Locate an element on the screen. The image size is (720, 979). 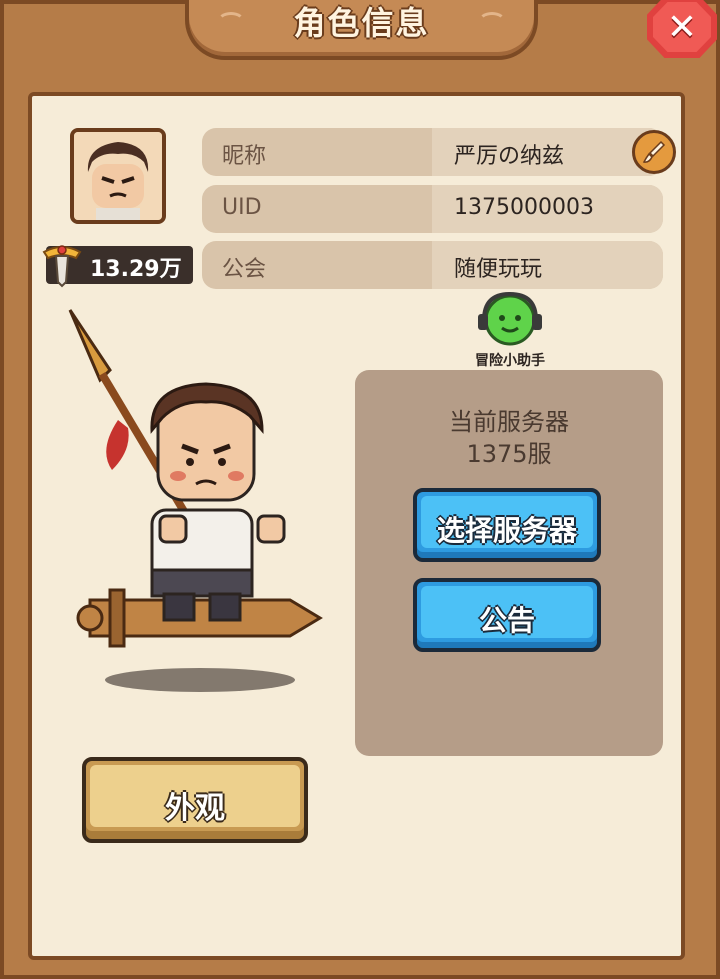
assistant-label: 冒险小助手 is located at coordinates (510, 361).